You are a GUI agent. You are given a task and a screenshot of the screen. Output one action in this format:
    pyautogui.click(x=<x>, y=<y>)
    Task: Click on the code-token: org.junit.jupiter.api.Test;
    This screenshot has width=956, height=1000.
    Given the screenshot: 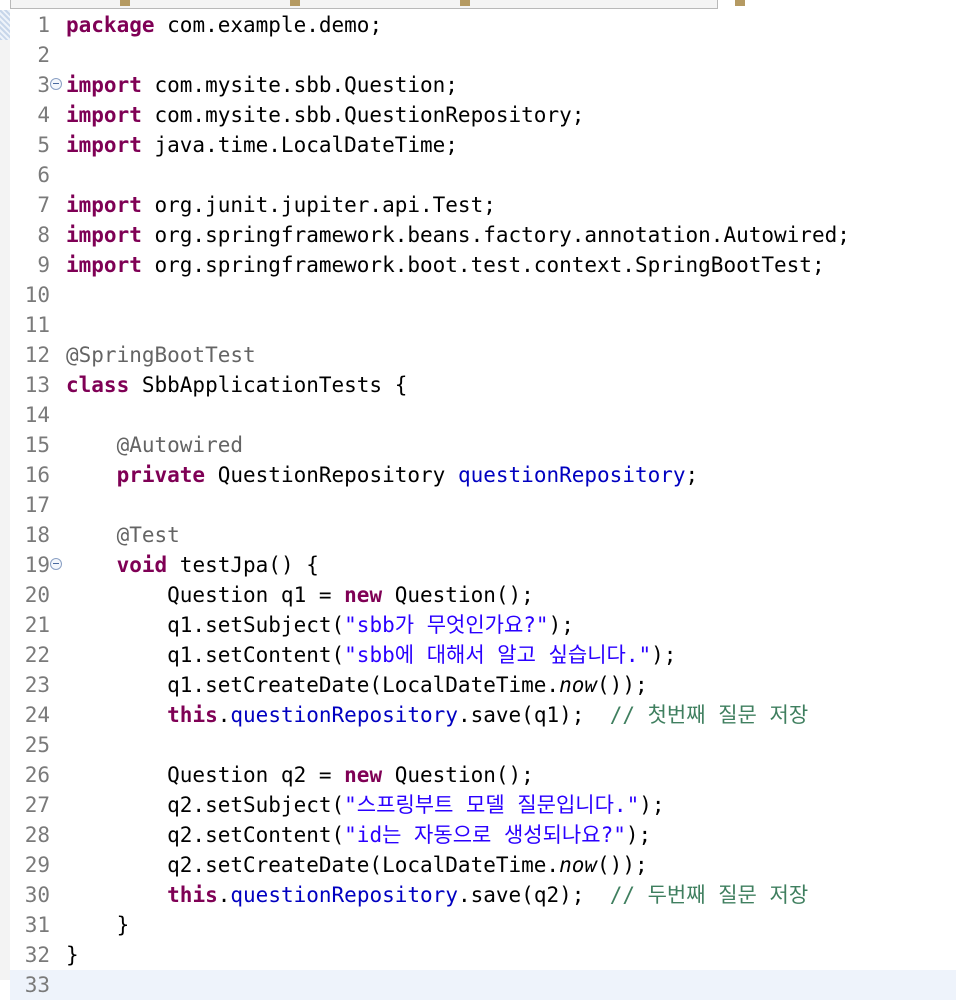 What is the action you would take?
    pyautogui.click(x=318, y=205)
    